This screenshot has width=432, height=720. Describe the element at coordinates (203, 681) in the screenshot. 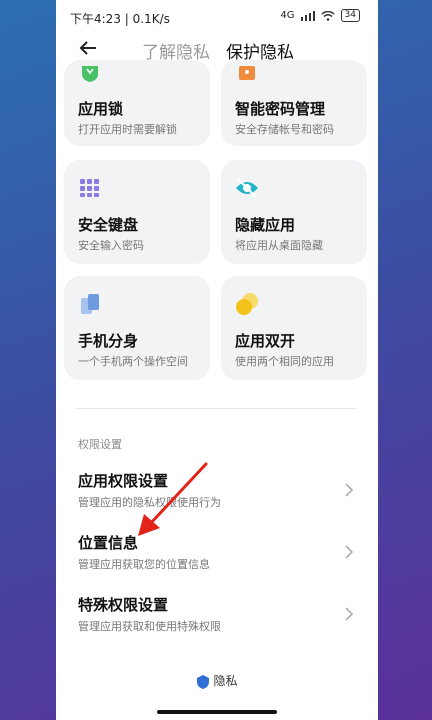

I see `privacy-shield-icon` at that location.